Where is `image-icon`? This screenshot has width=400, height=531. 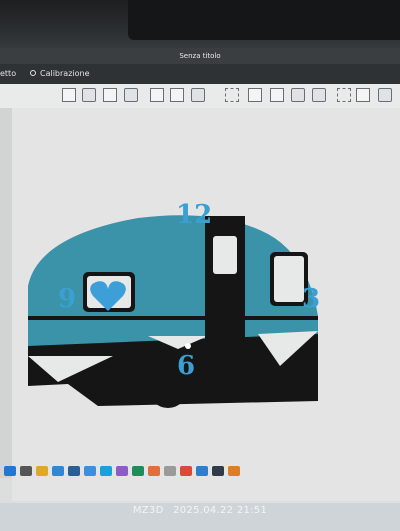 image-icon is located at coordinates (110, 95).